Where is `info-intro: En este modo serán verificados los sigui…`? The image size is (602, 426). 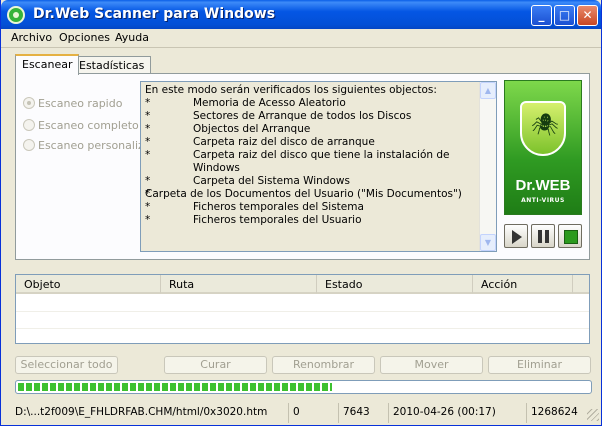 info-intro: En este modo serán verificados los sigui… is located at coordinates (291, 90).